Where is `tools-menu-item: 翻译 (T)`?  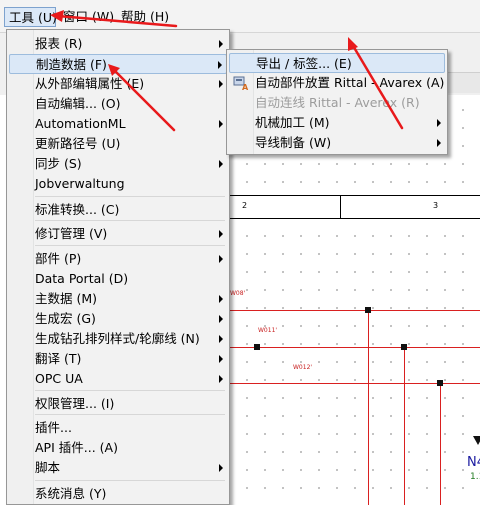 tools-menu-item: 翻译 (T) is located at coordinates (118, 359).